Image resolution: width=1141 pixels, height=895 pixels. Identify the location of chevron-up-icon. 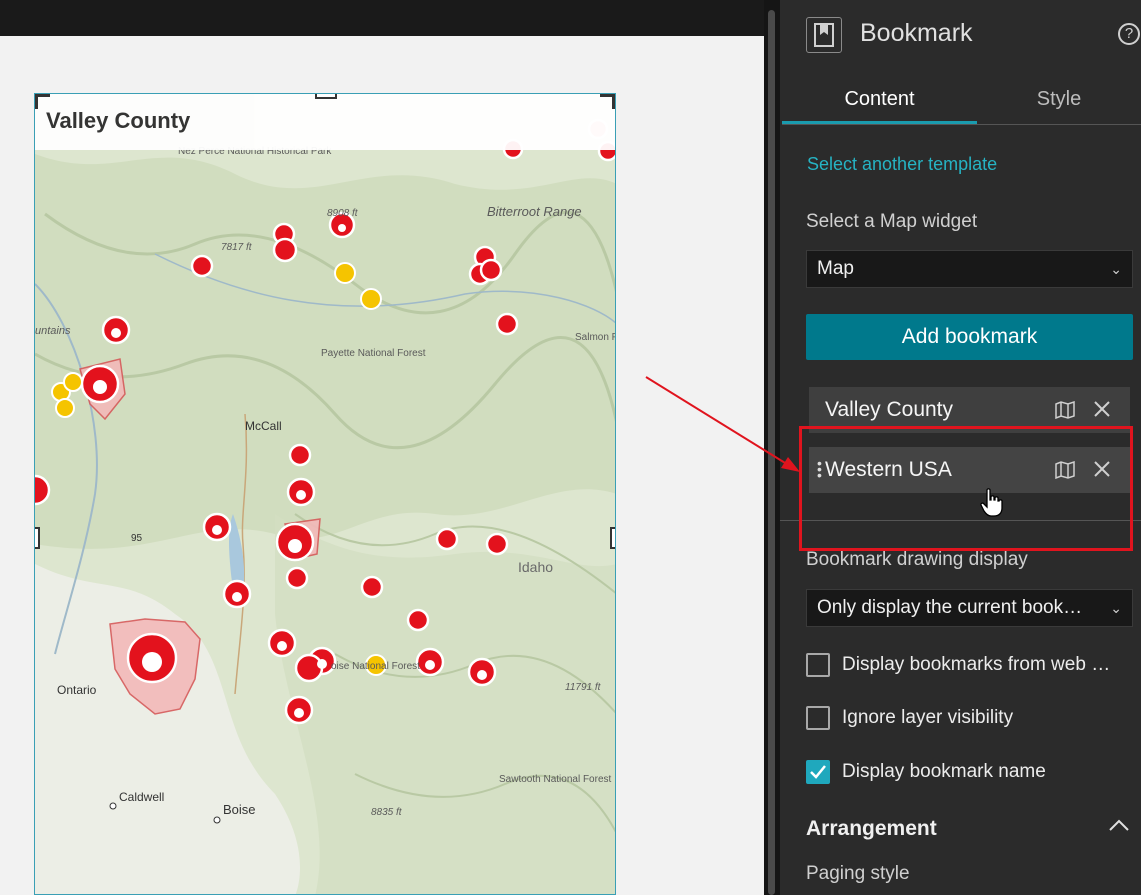
(1119, 827).